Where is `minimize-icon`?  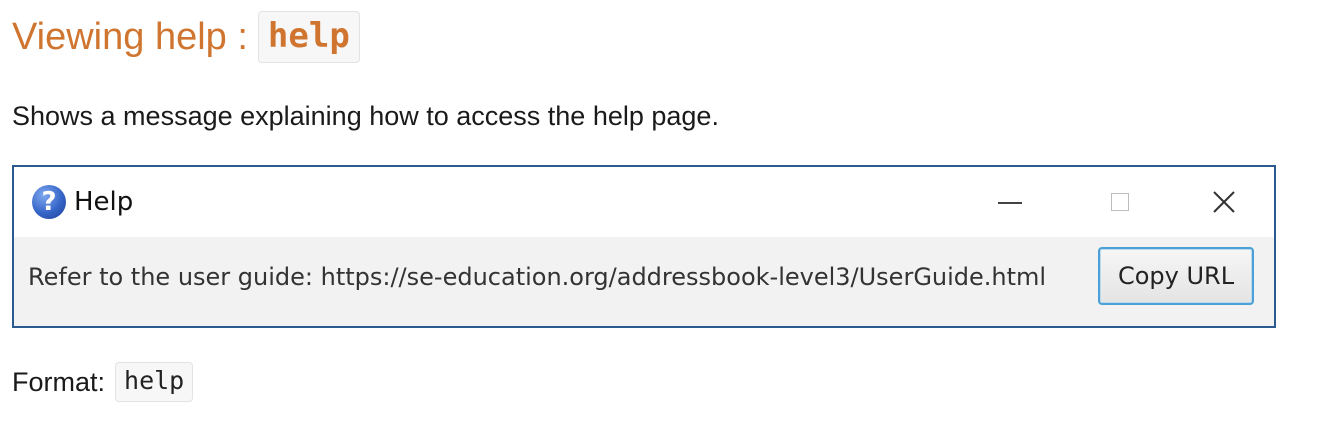 minimize-icon is located at coordinates (1010, 203).